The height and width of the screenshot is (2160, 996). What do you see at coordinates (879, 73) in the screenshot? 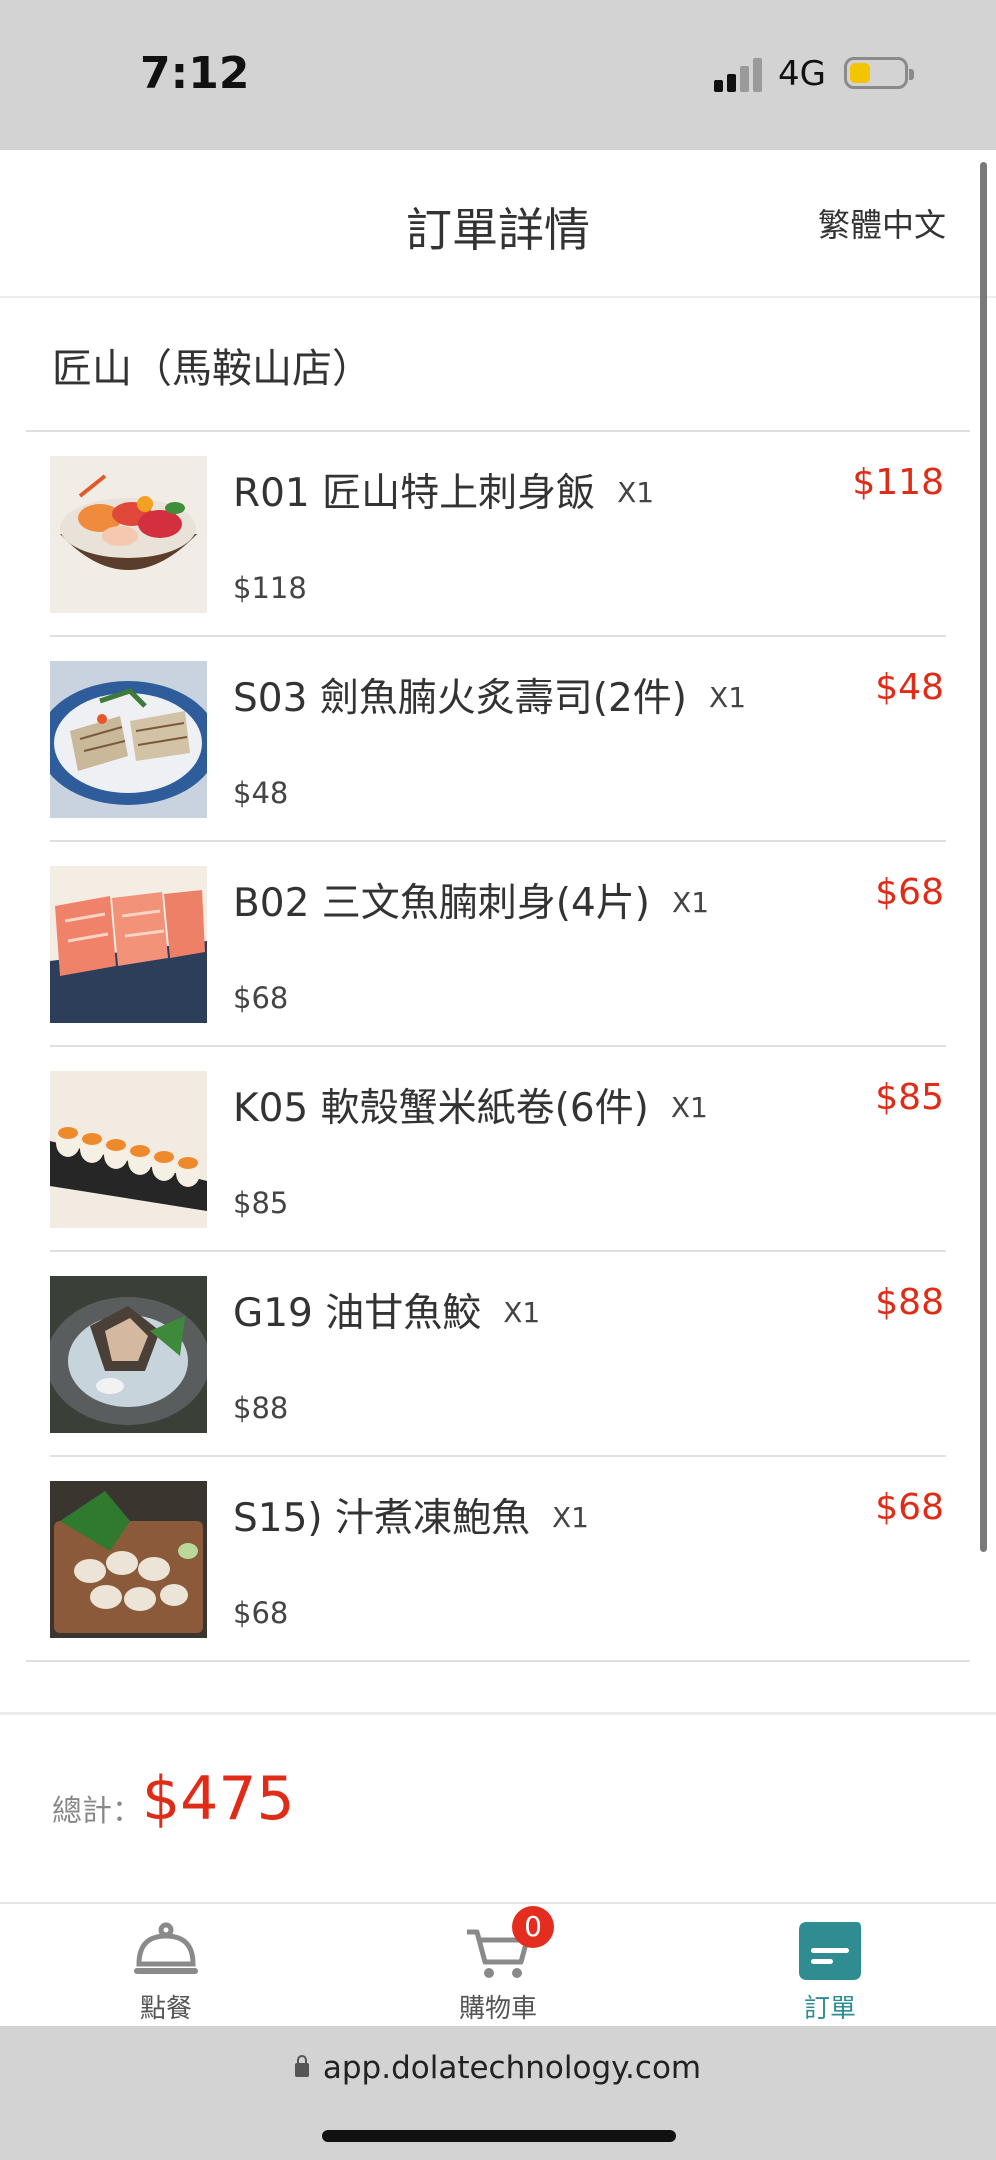
I see `battery-icon` at bounding box center [879, 73].